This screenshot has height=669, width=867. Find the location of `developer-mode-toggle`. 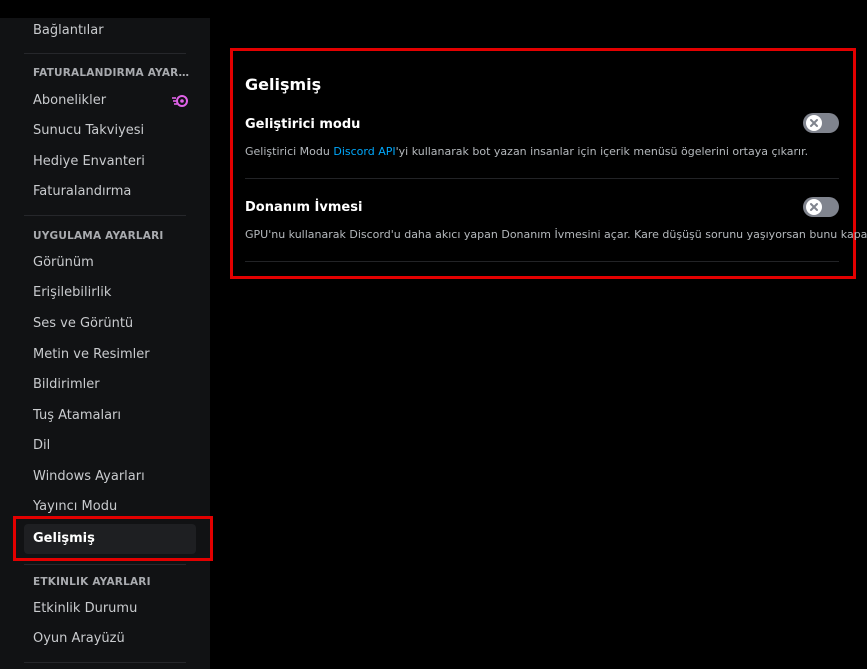

developer-mode-toggle is located at coordinates (821, 123).